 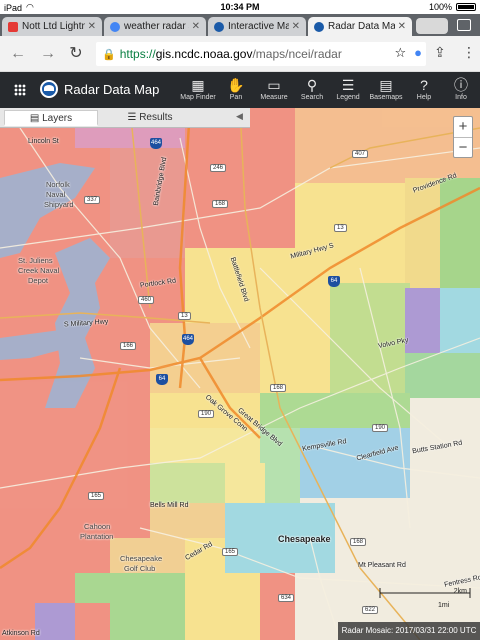 I want to click on layers-icon: ▤, so click(x=36, y=118).